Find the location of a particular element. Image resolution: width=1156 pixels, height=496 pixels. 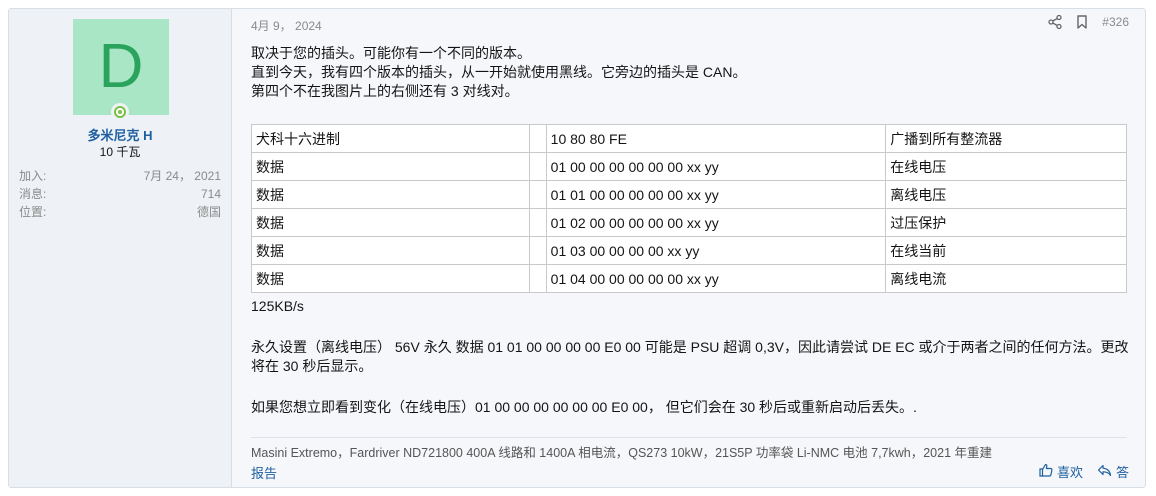

table-row: 数据 01 04 00 00 00 00 00 xx yy 离线电流 is located at coordinates (689, 278).